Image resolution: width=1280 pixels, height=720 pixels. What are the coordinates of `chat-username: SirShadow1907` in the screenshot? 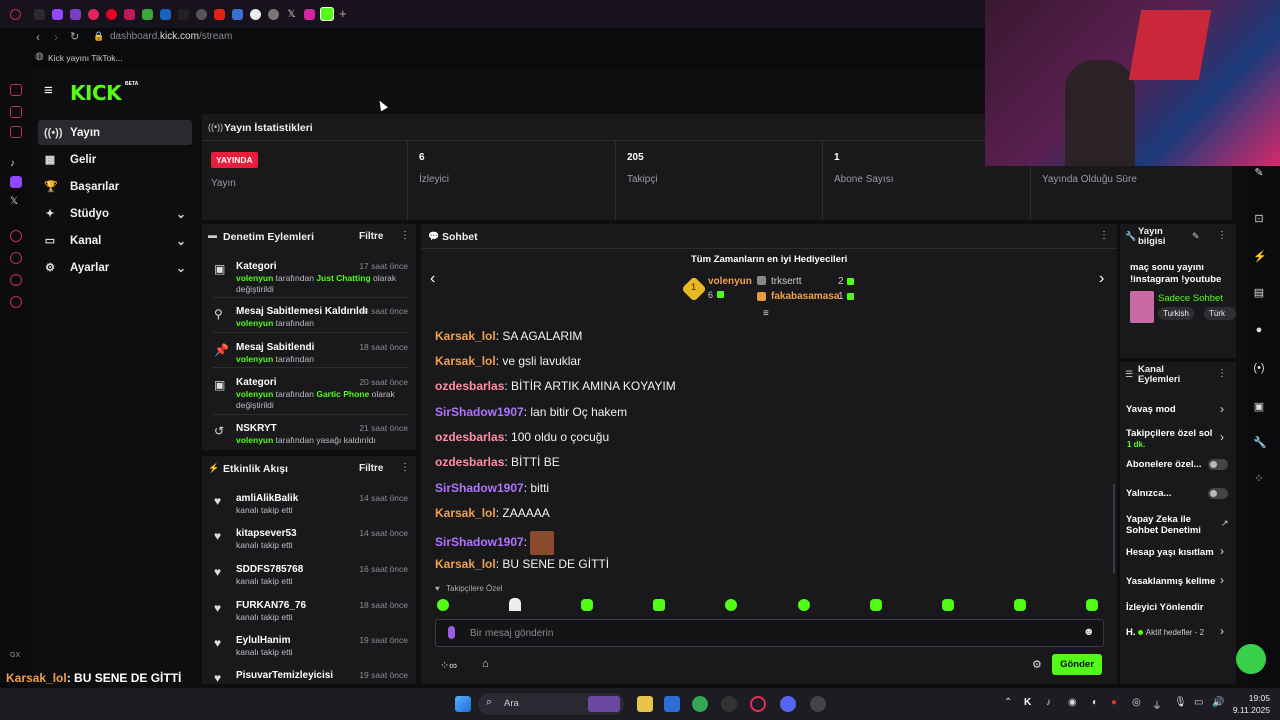 It's located at (479, 488).